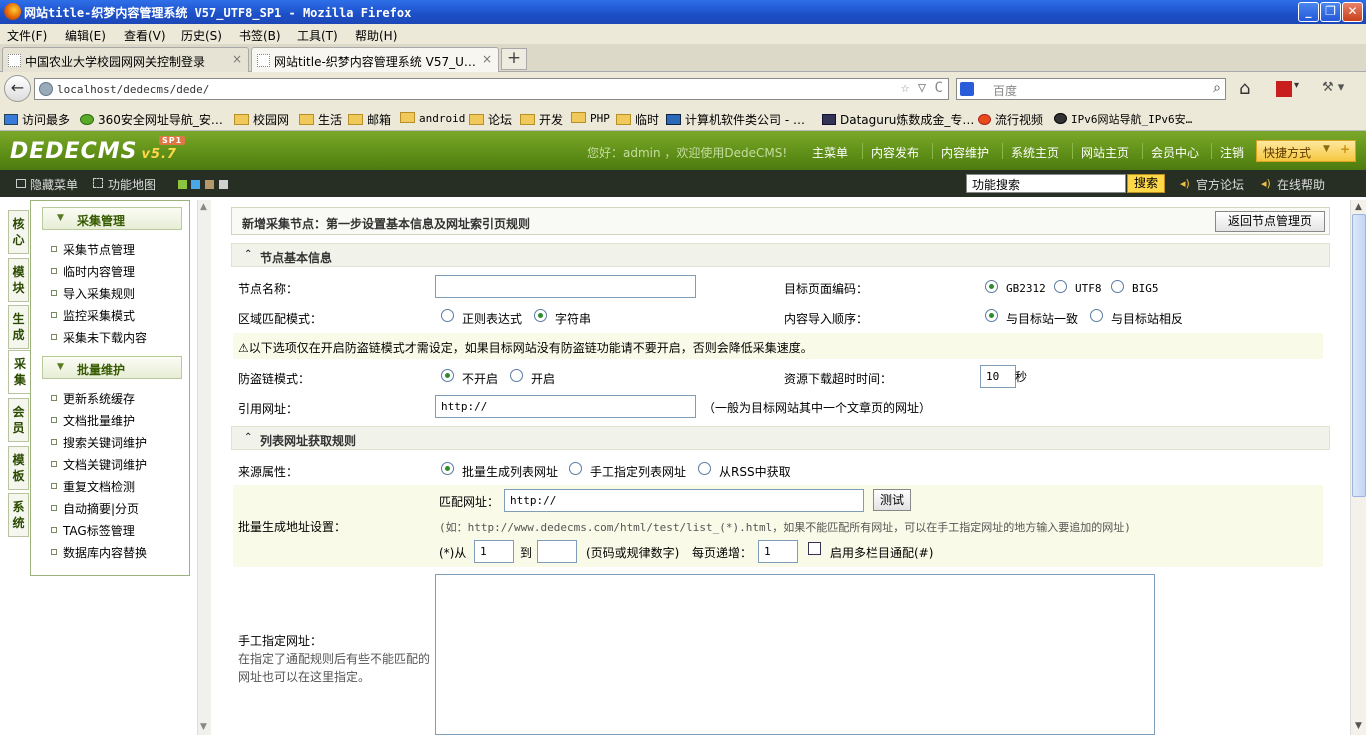 Image resolution: width=1366 pixels, height=735 pixels. What do you see at coordinates (195, 184) in the screenshot?
I see `skin-blue` at bounding box center [195, 184].